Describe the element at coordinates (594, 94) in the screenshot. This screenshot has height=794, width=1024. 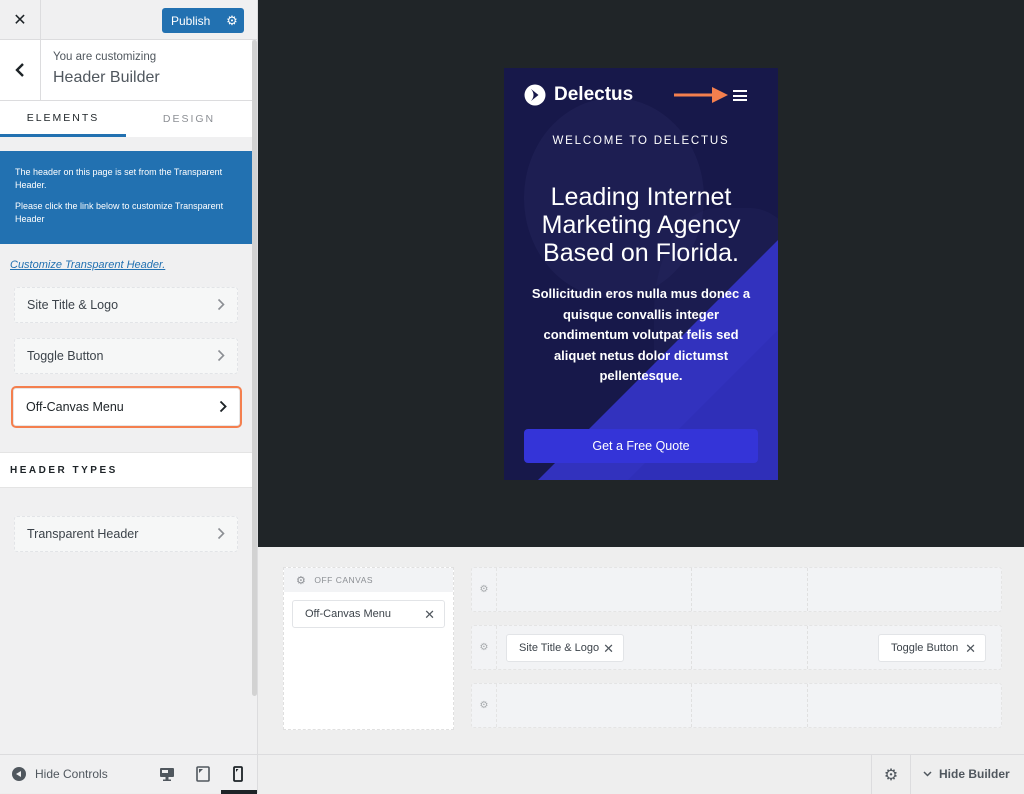
I see `brand-name: Delectus` at that location.